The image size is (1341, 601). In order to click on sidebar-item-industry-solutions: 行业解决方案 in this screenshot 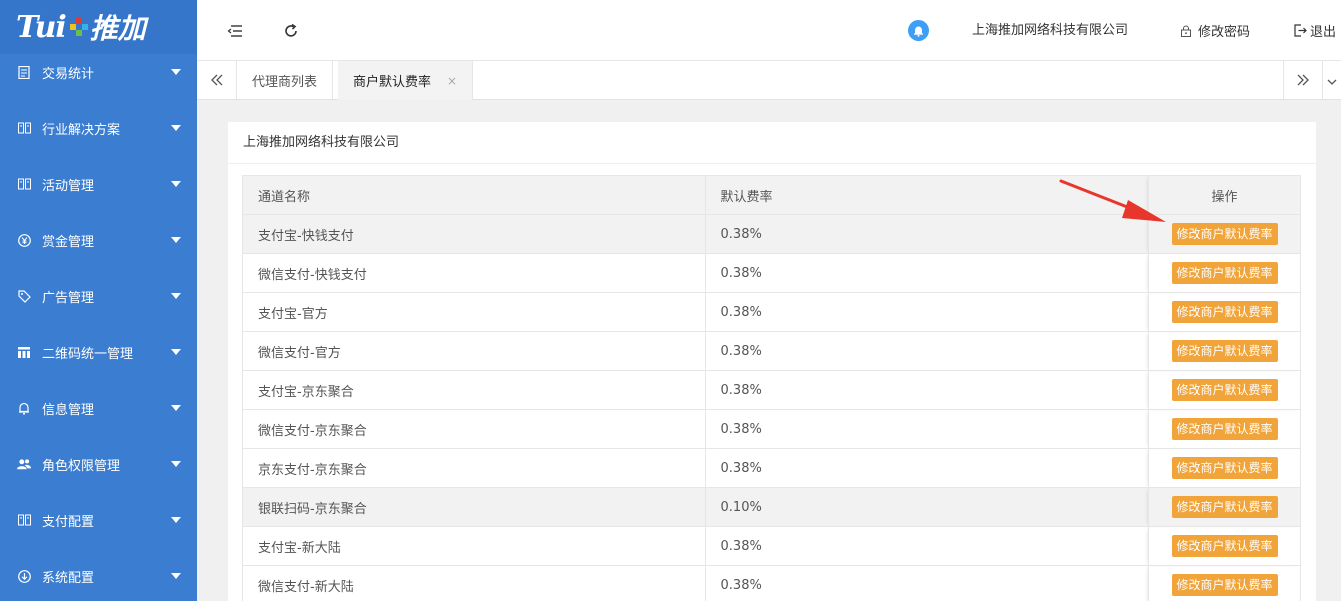, I will do `click(98, 128)`.